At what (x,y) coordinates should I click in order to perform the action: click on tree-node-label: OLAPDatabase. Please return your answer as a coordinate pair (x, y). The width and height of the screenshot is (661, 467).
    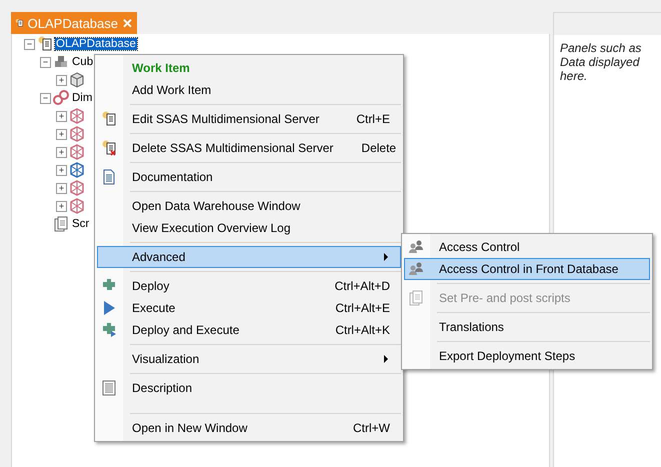
    Looking at the image, I should click on (96, 44).